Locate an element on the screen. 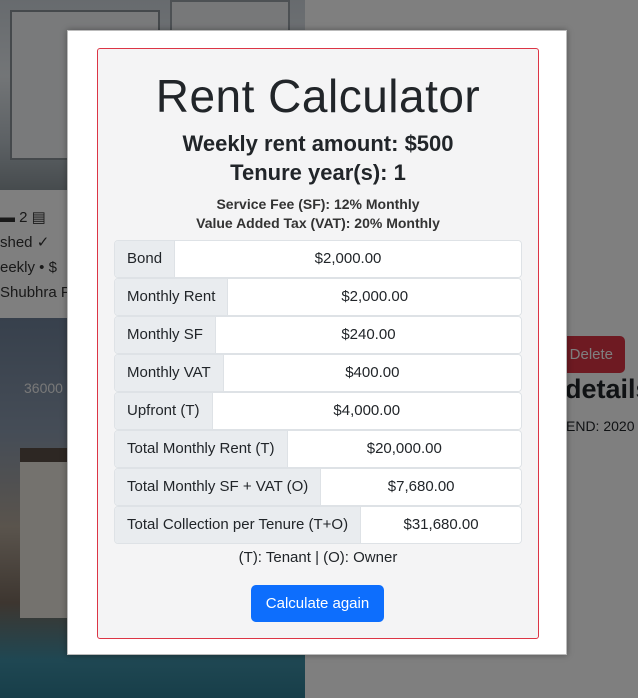 The width and height of the screenshot is (638, 698). vat-line: Value Added Tax (VAT): 20% Monthly is located at coordinates (318, 223).